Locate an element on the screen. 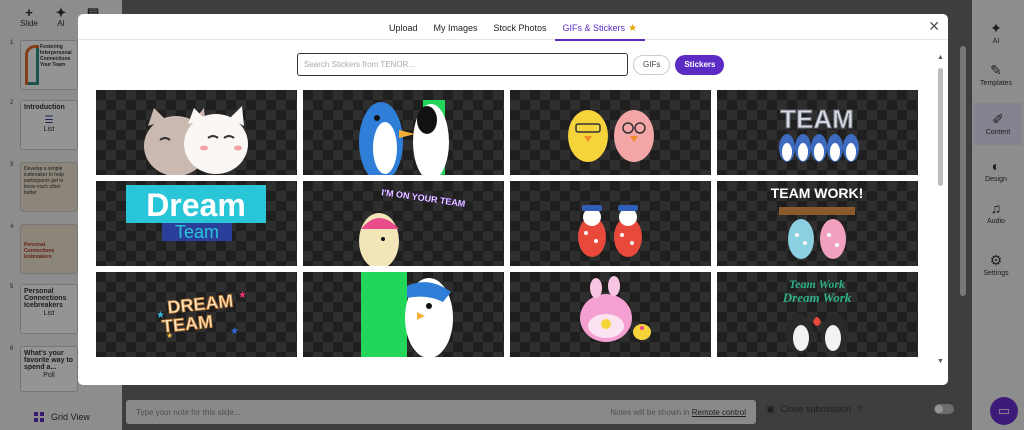 The height and width of the screenshot is (430, 1024). penguins-caps-illustration is located at coordinates (610, 231).